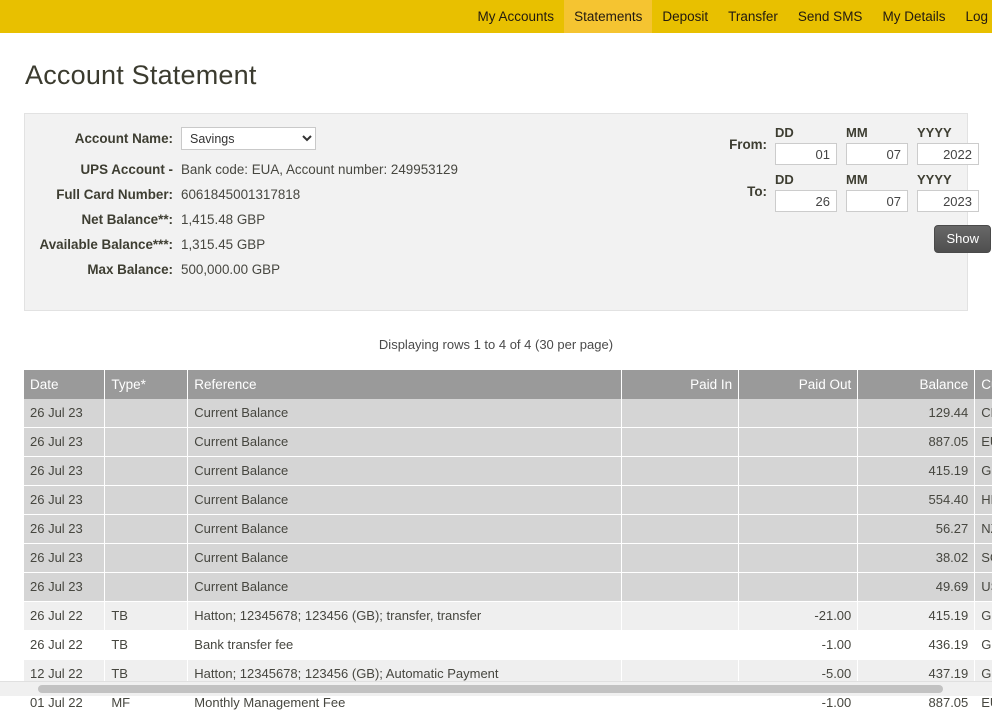 This screenshot has width=992, height=718. I want to click on table-row: 26 Jul 23 Current Balance 554.40HKD, so click(508, 500).